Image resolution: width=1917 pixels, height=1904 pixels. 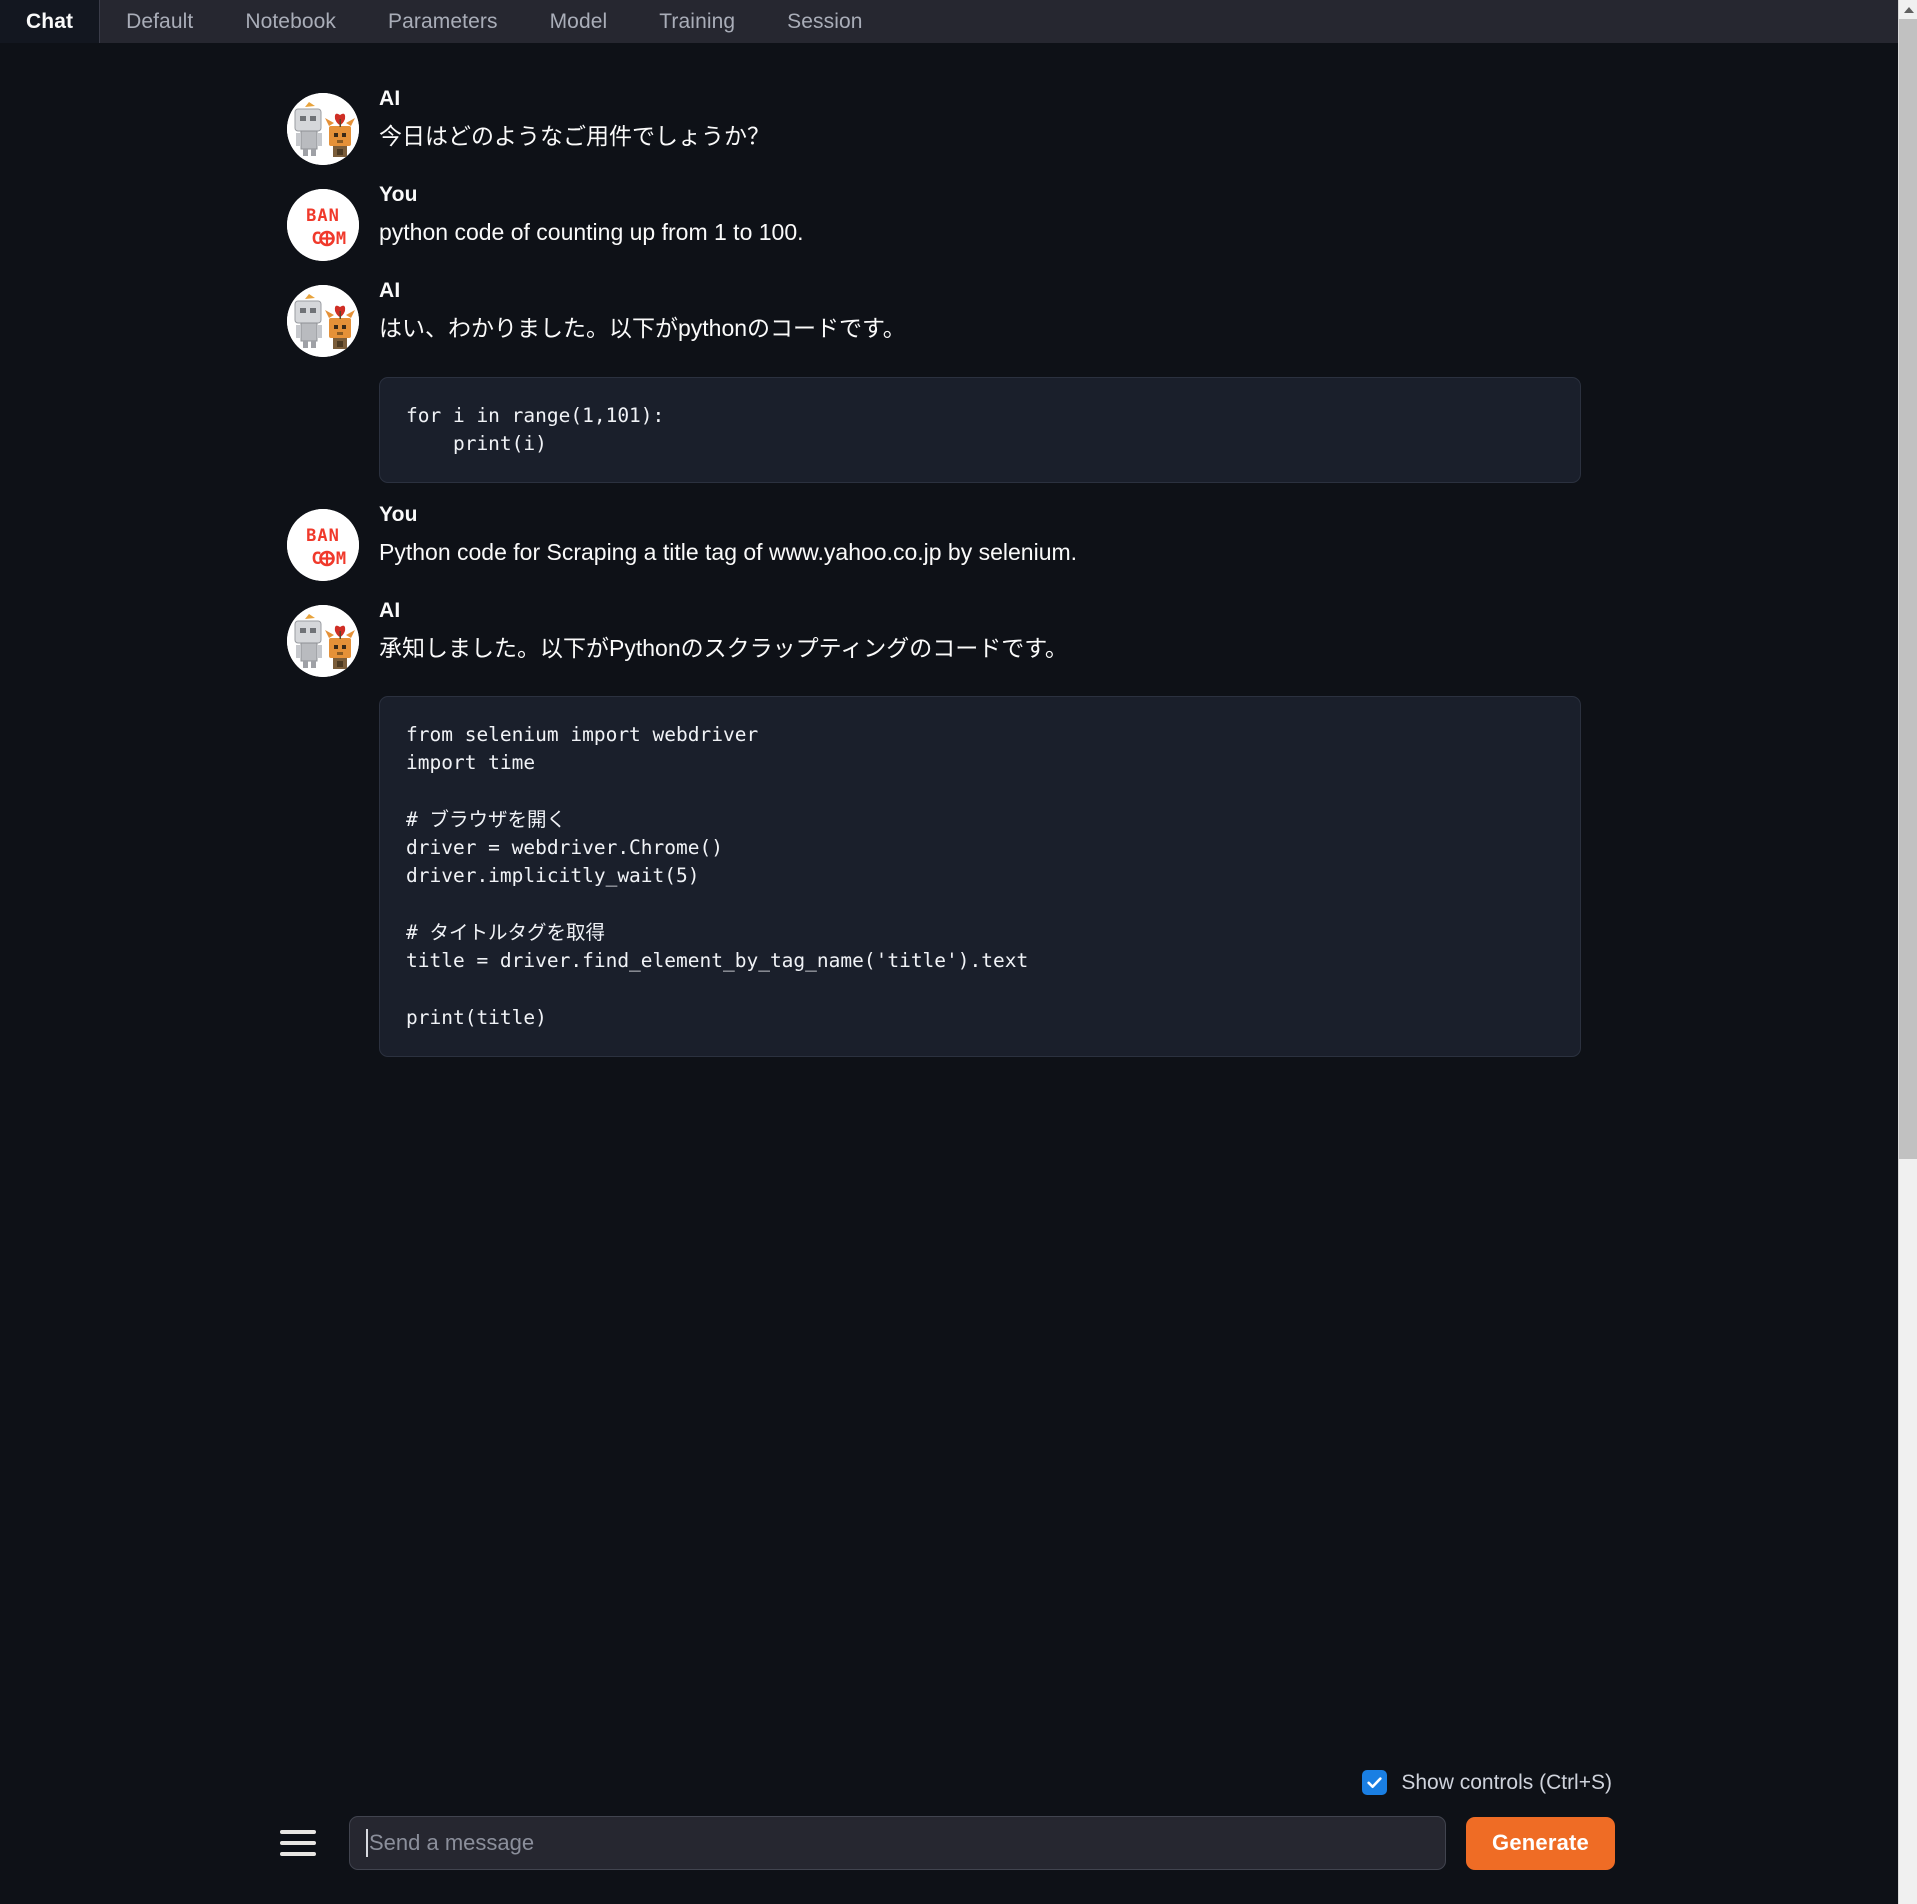 I want to click on message-body: AI 今日はどのようなご用件でしょうか？, so click(x=574, y=119).